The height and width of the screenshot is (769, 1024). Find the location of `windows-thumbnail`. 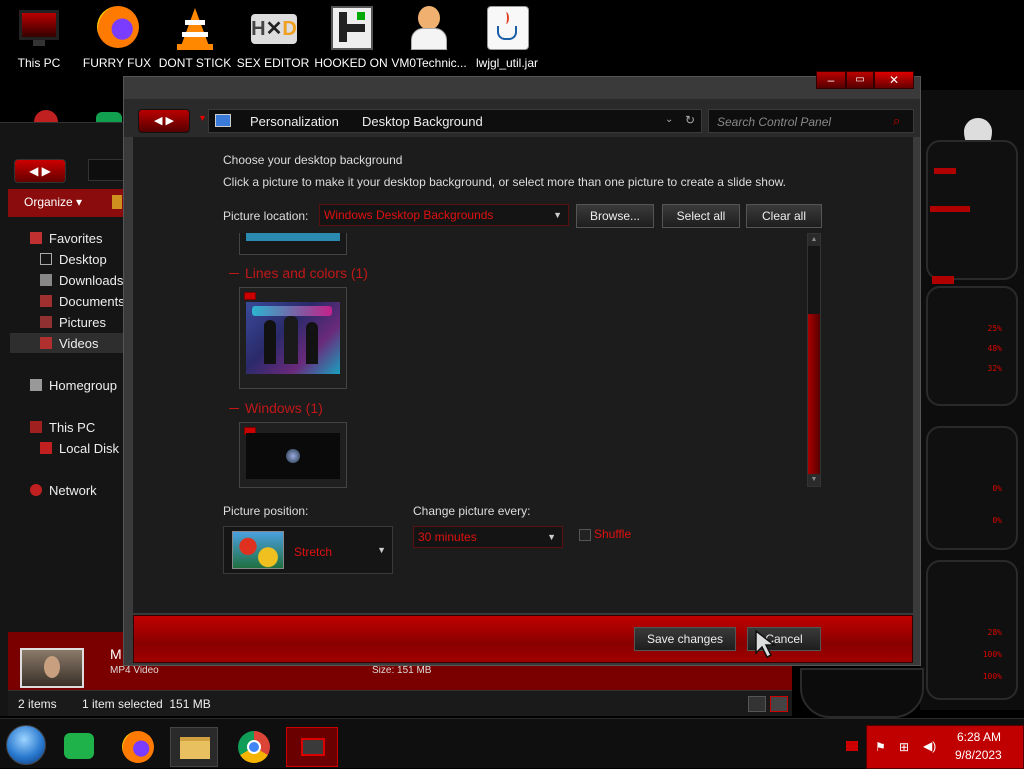

windows-thumbnail is located at coordinates (293, 456).